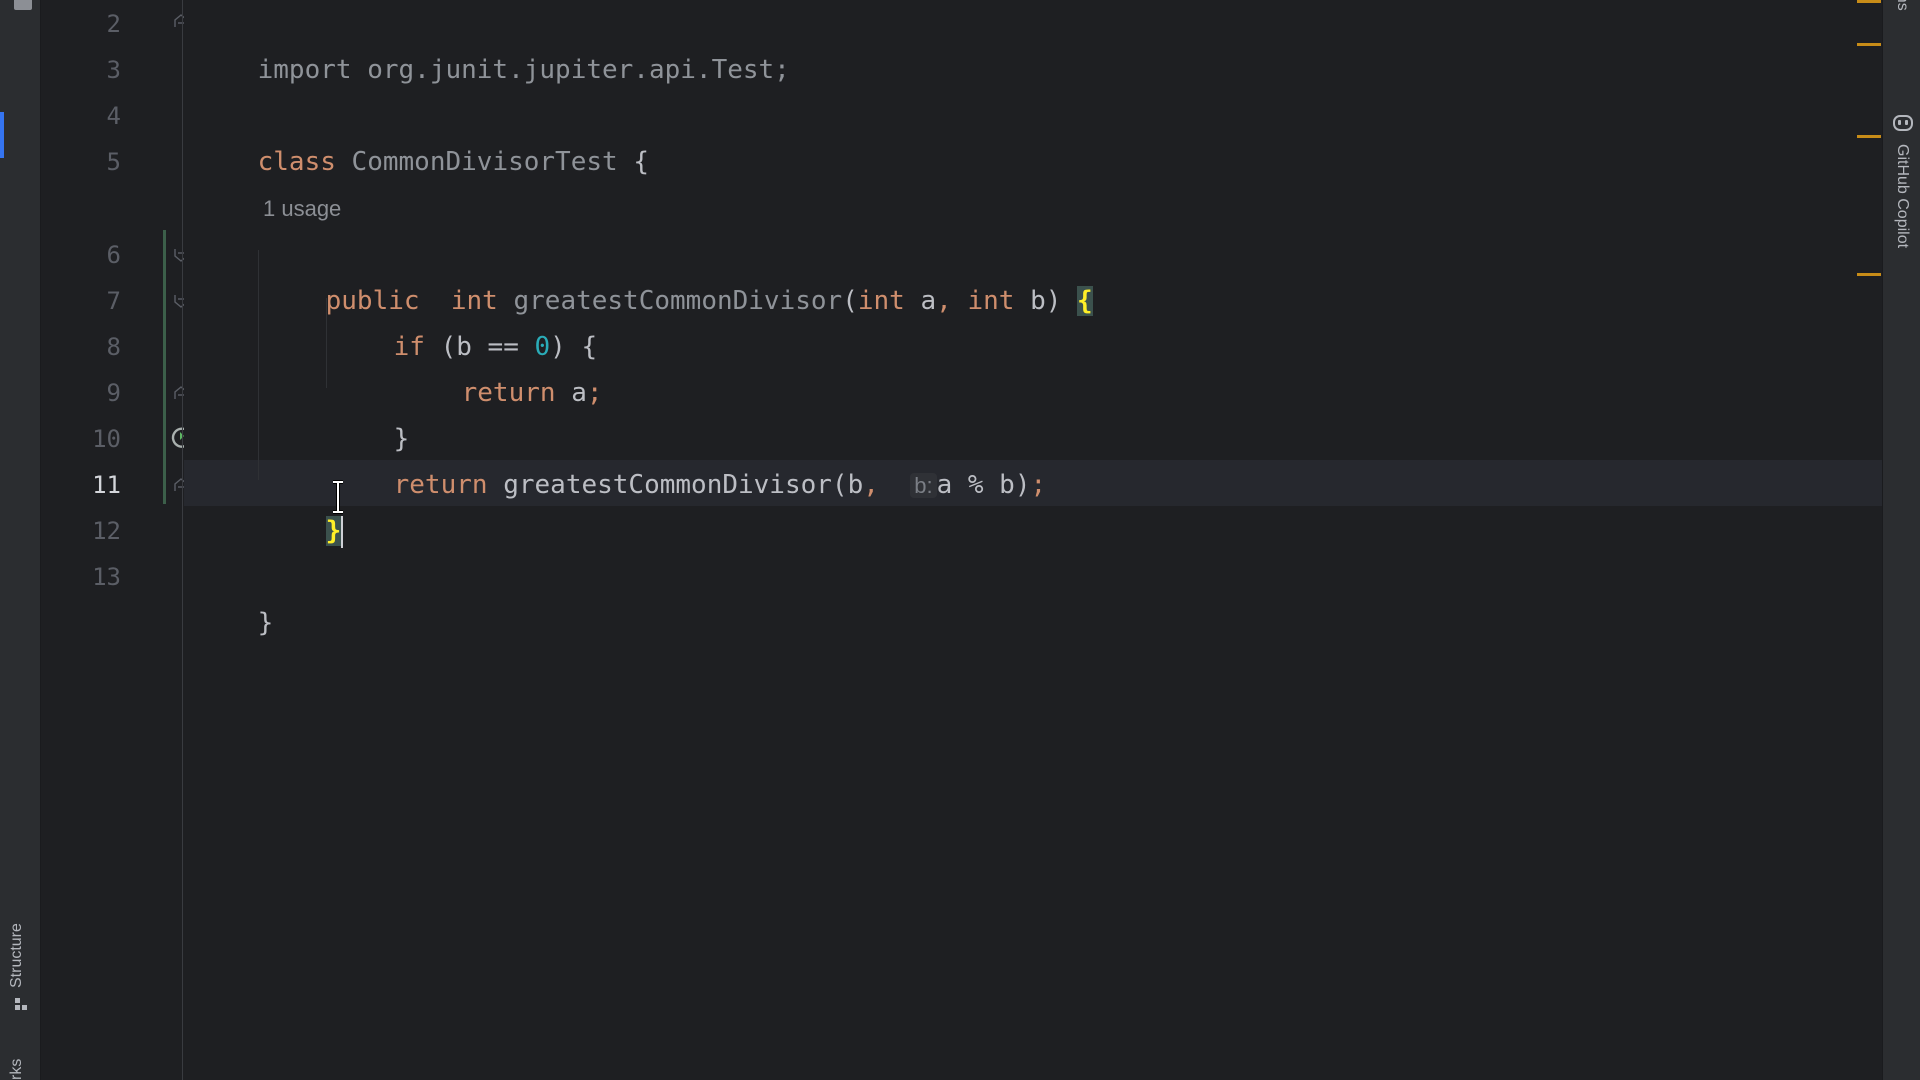  What do you see at coordinates (570, 70) in the screenshot?
I see `import-path: org.junit.jupiter.api.Test;` at bounding box center [570, 70].